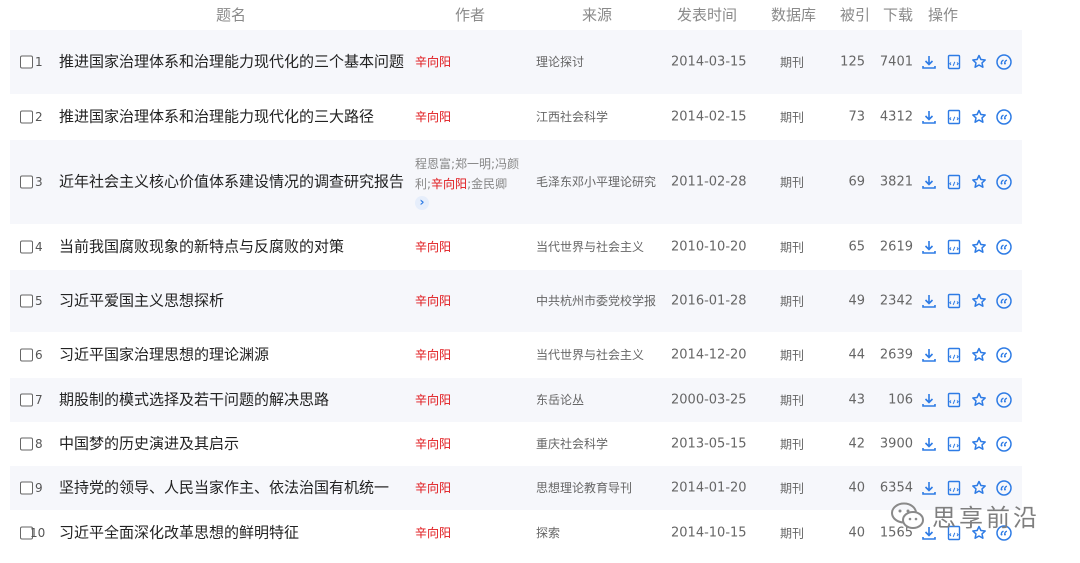 This screenshot has height=563, width=1080. What do you see at coordinates (597, 117) in the screenshot?
I see `source-link: 江西社会科学` at bounding box center [597, 117].